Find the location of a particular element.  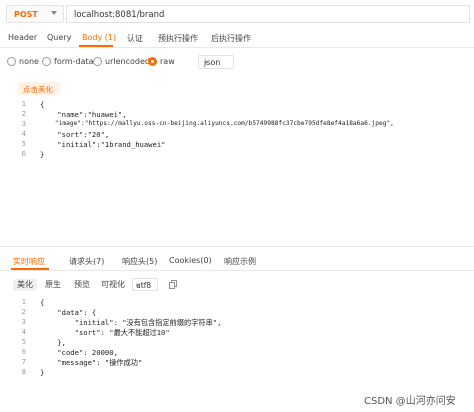

code-line: 4 "sort": "最大不能超过10" is located at coordinates (237, 333).